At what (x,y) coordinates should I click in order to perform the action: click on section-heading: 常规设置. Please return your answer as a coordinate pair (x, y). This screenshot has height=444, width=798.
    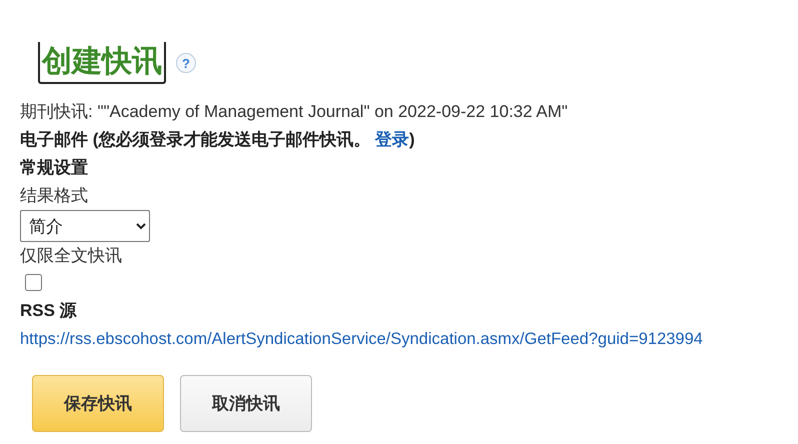
    Looking at the image, I should click on (54, 168).